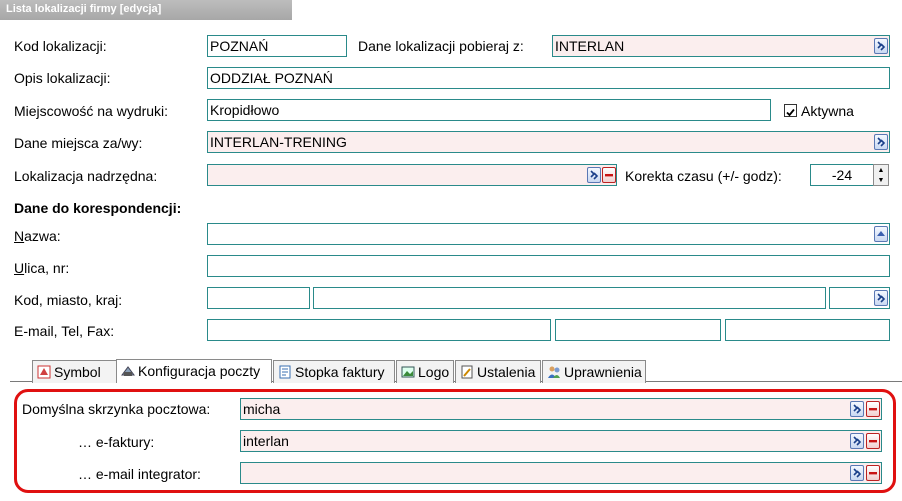 Image resolution: width=902 pixels, height=501 pixels. What do you see at coordinates (199, 371) in the screenshot?
I see `tab-label: Konfiguracja poczty` at bounding box center [199, 371].